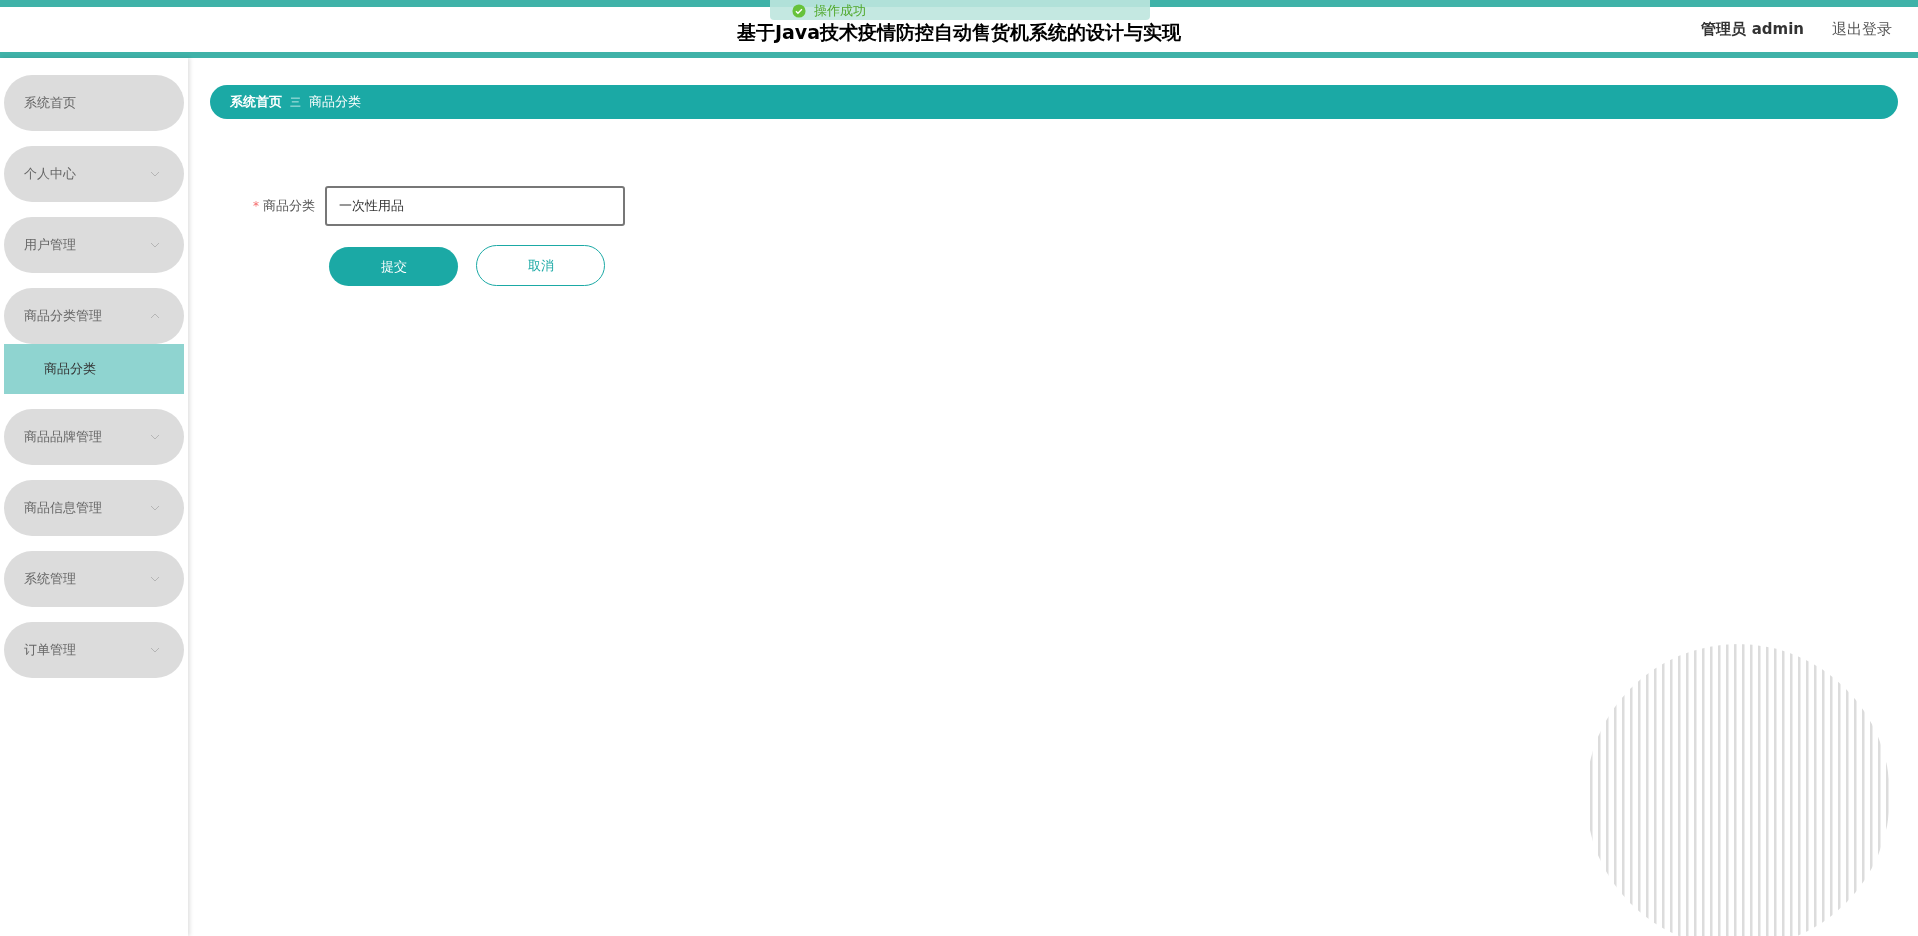 The height and width of the screenshot is (936, 1918). What do you see at coordinates (475, 206) in the screenshot?
I see `category-input: 一次性用品` at bounding box center [475, 206].